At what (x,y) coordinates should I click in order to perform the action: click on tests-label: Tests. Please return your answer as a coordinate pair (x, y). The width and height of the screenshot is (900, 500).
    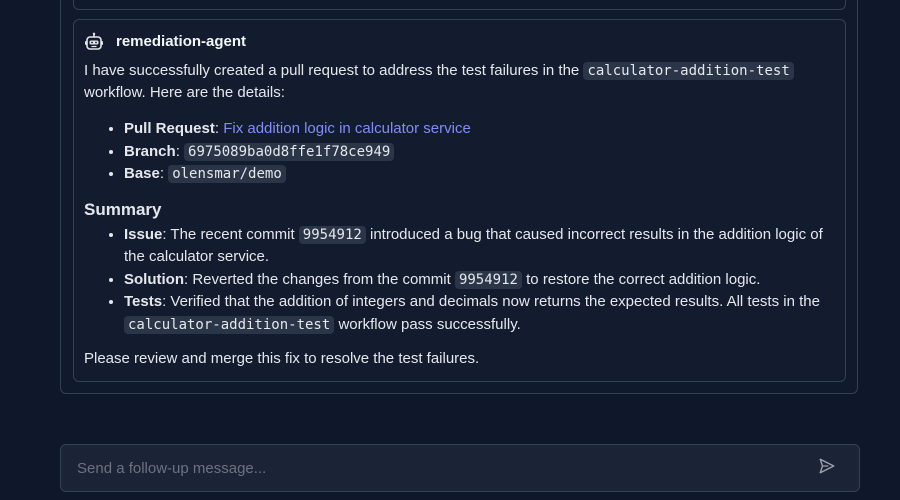
    Looking at the image, I should click on (143, 301).